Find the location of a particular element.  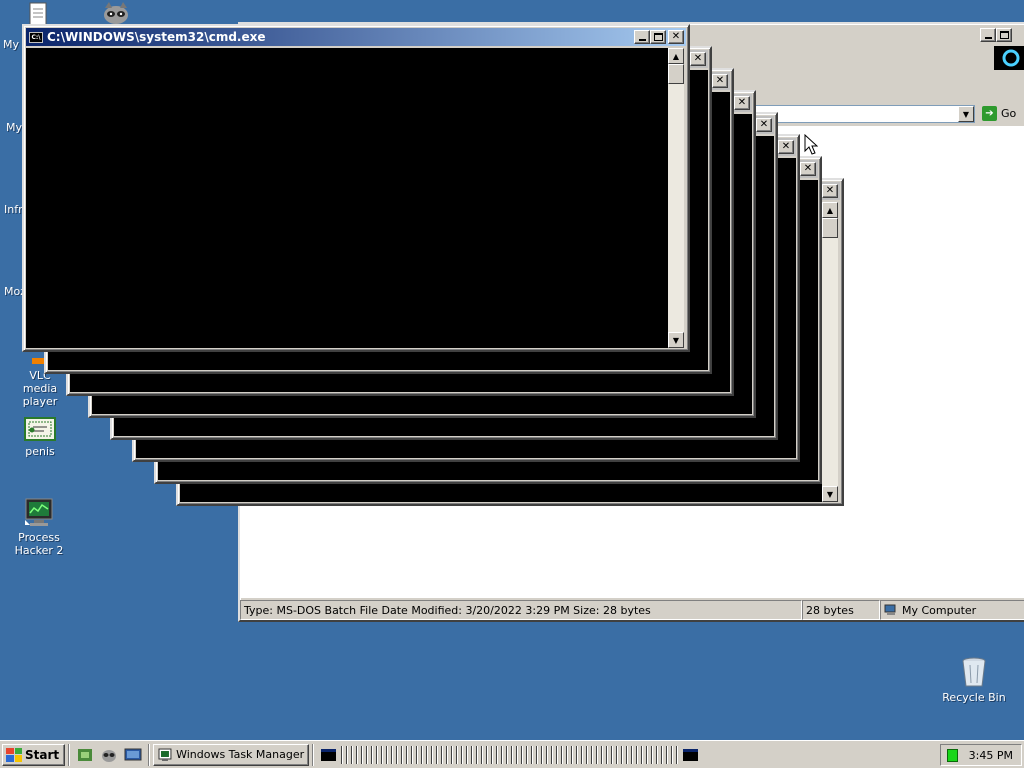

show-desktop-icon is located at coordinates (133, 755).